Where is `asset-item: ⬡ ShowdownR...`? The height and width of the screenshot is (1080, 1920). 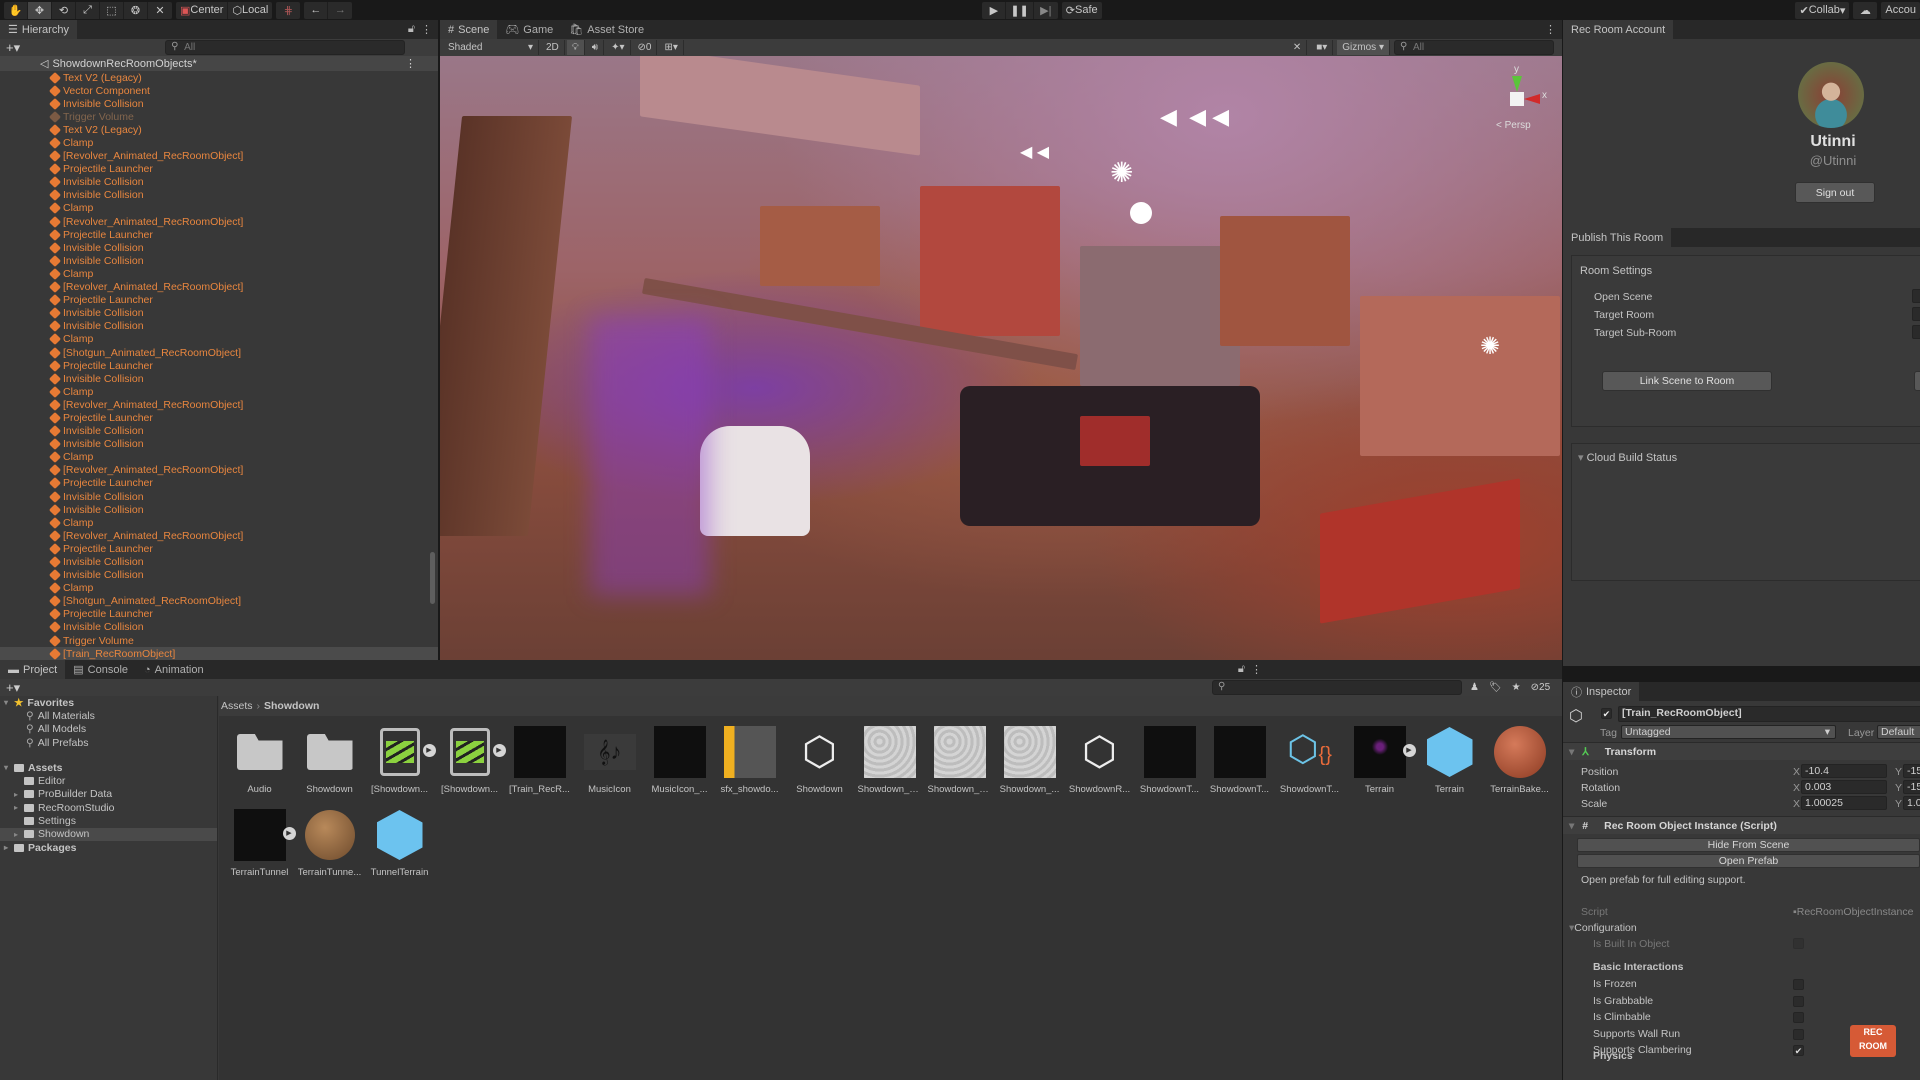 asset-item: ⬡ ShowdownR... is located at coordinates (1099, 760).